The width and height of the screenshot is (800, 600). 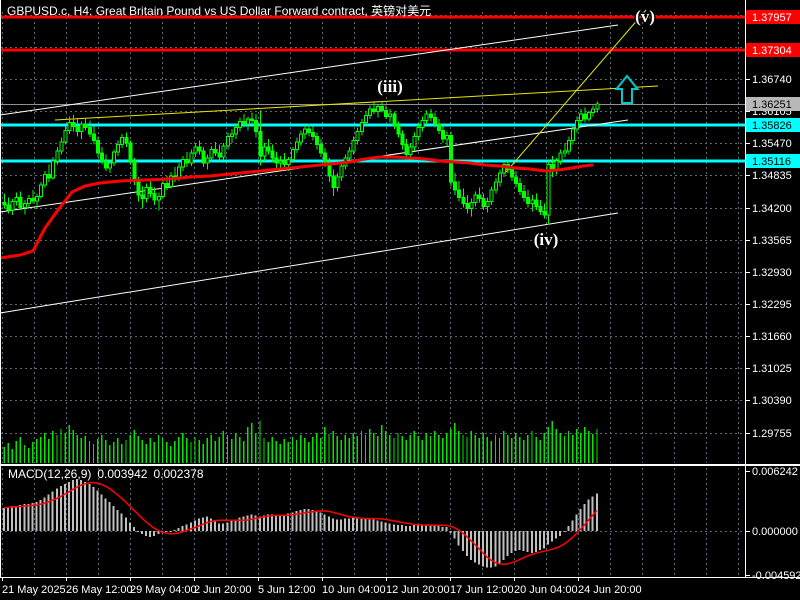 What do you see at coordinates (627, 89) in the screenshot?
I see `up-arrow-icon` at bounding box center [627, 89].